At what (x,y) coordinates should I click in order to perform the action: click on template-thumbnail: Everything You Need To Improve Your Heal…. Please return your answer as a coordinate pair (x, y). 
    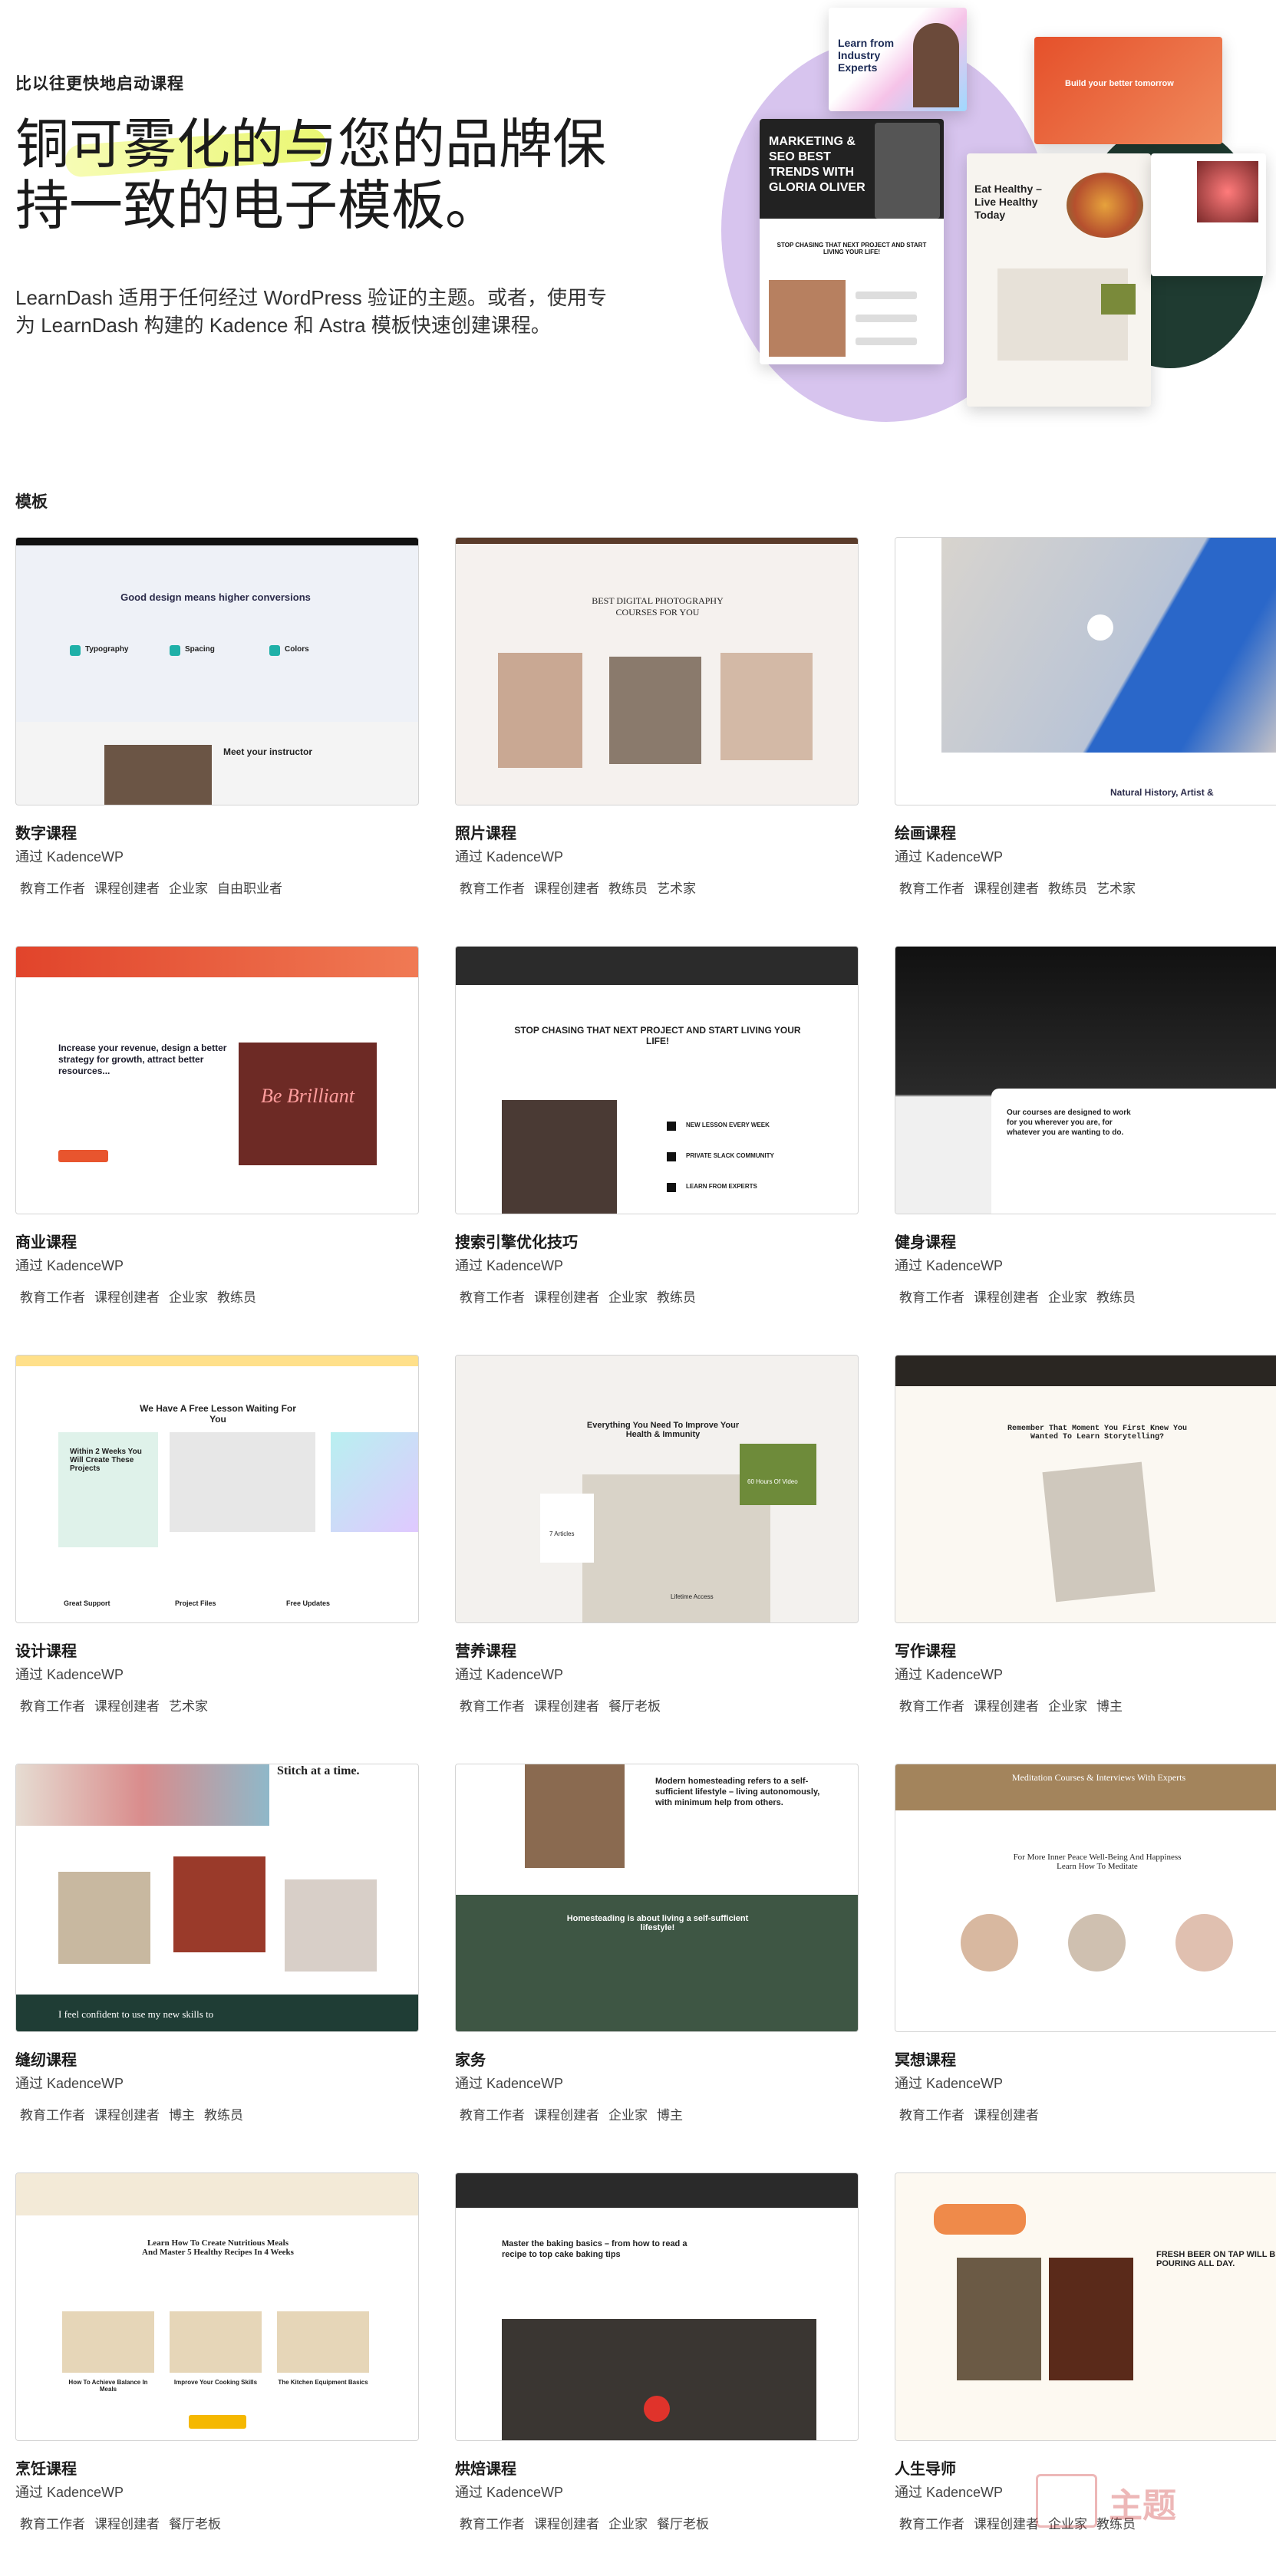
    Looking at the image, I should click on (657, 1489).